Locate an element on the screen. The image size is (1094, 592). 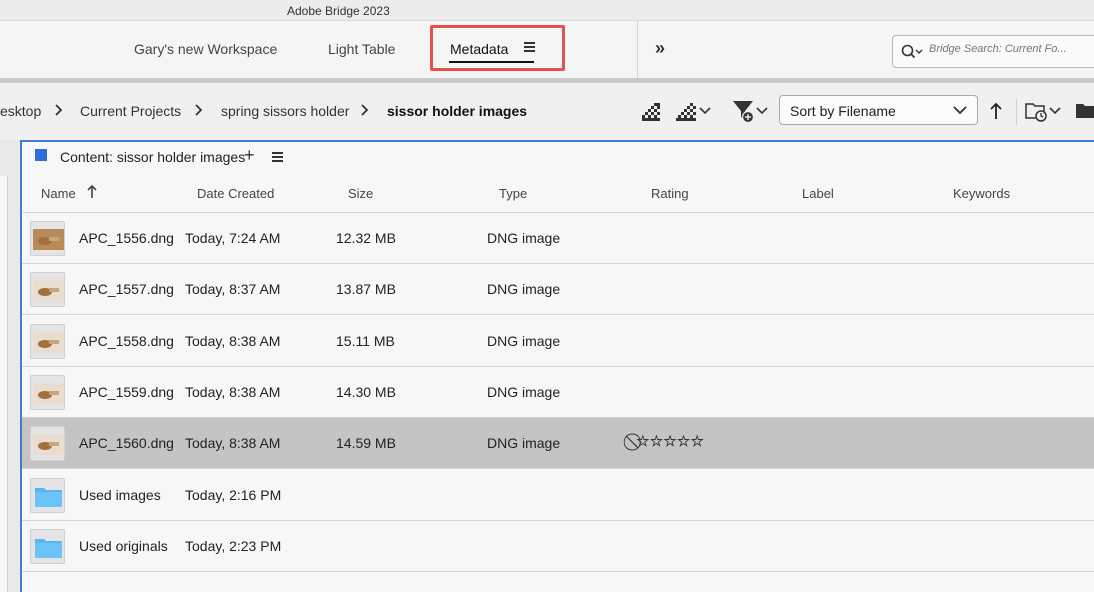
more-workspaces-button: » is located at coordinates (660, 48).